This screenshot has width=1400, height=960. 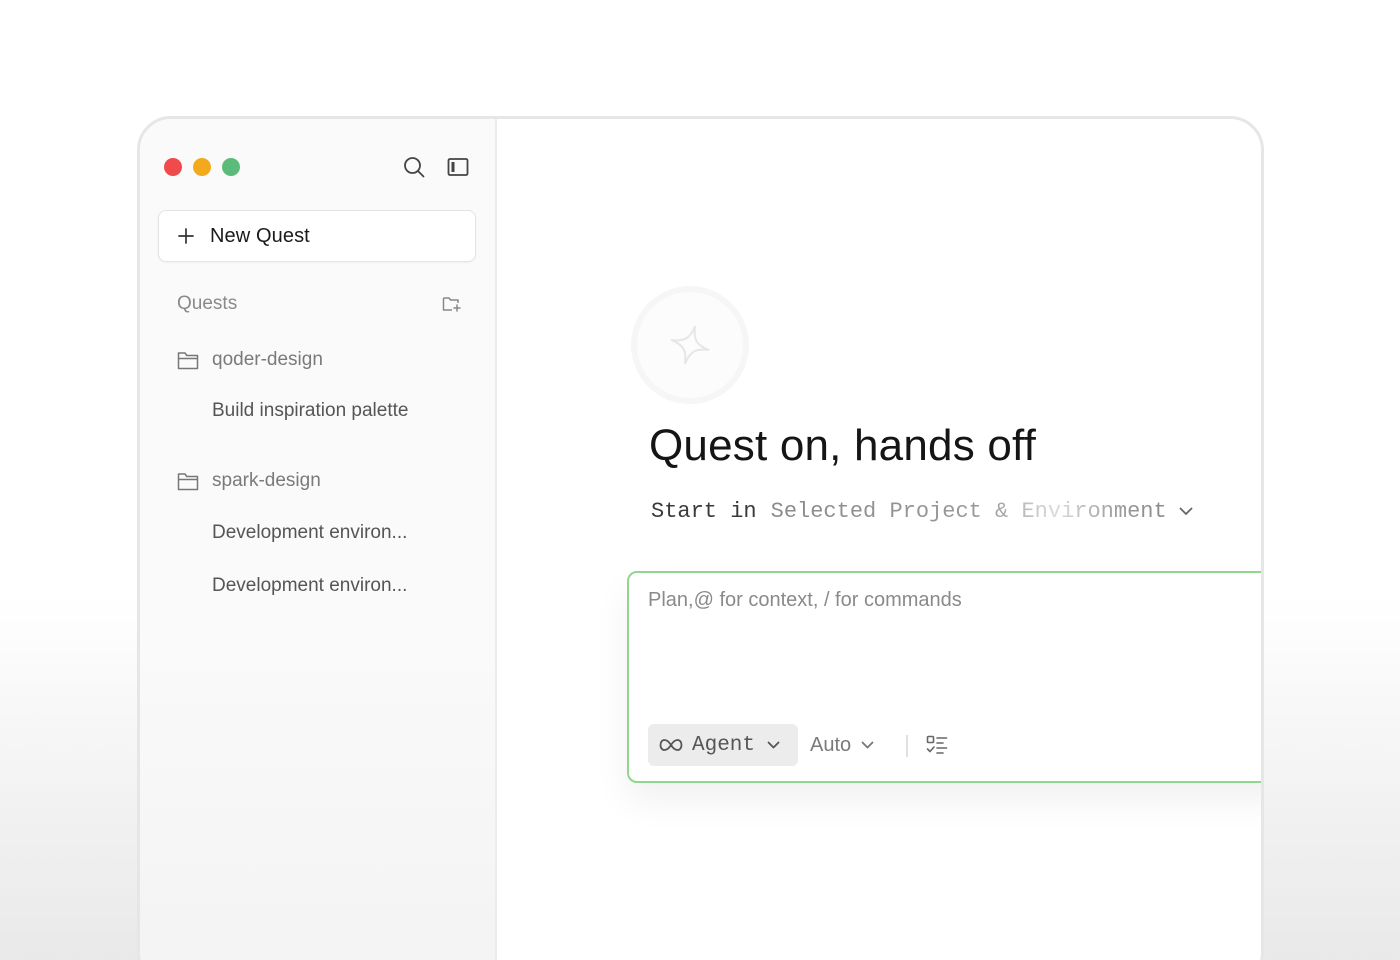 I want to click on folder-qoder-design: qoder-design, so click(x=250, y=360).